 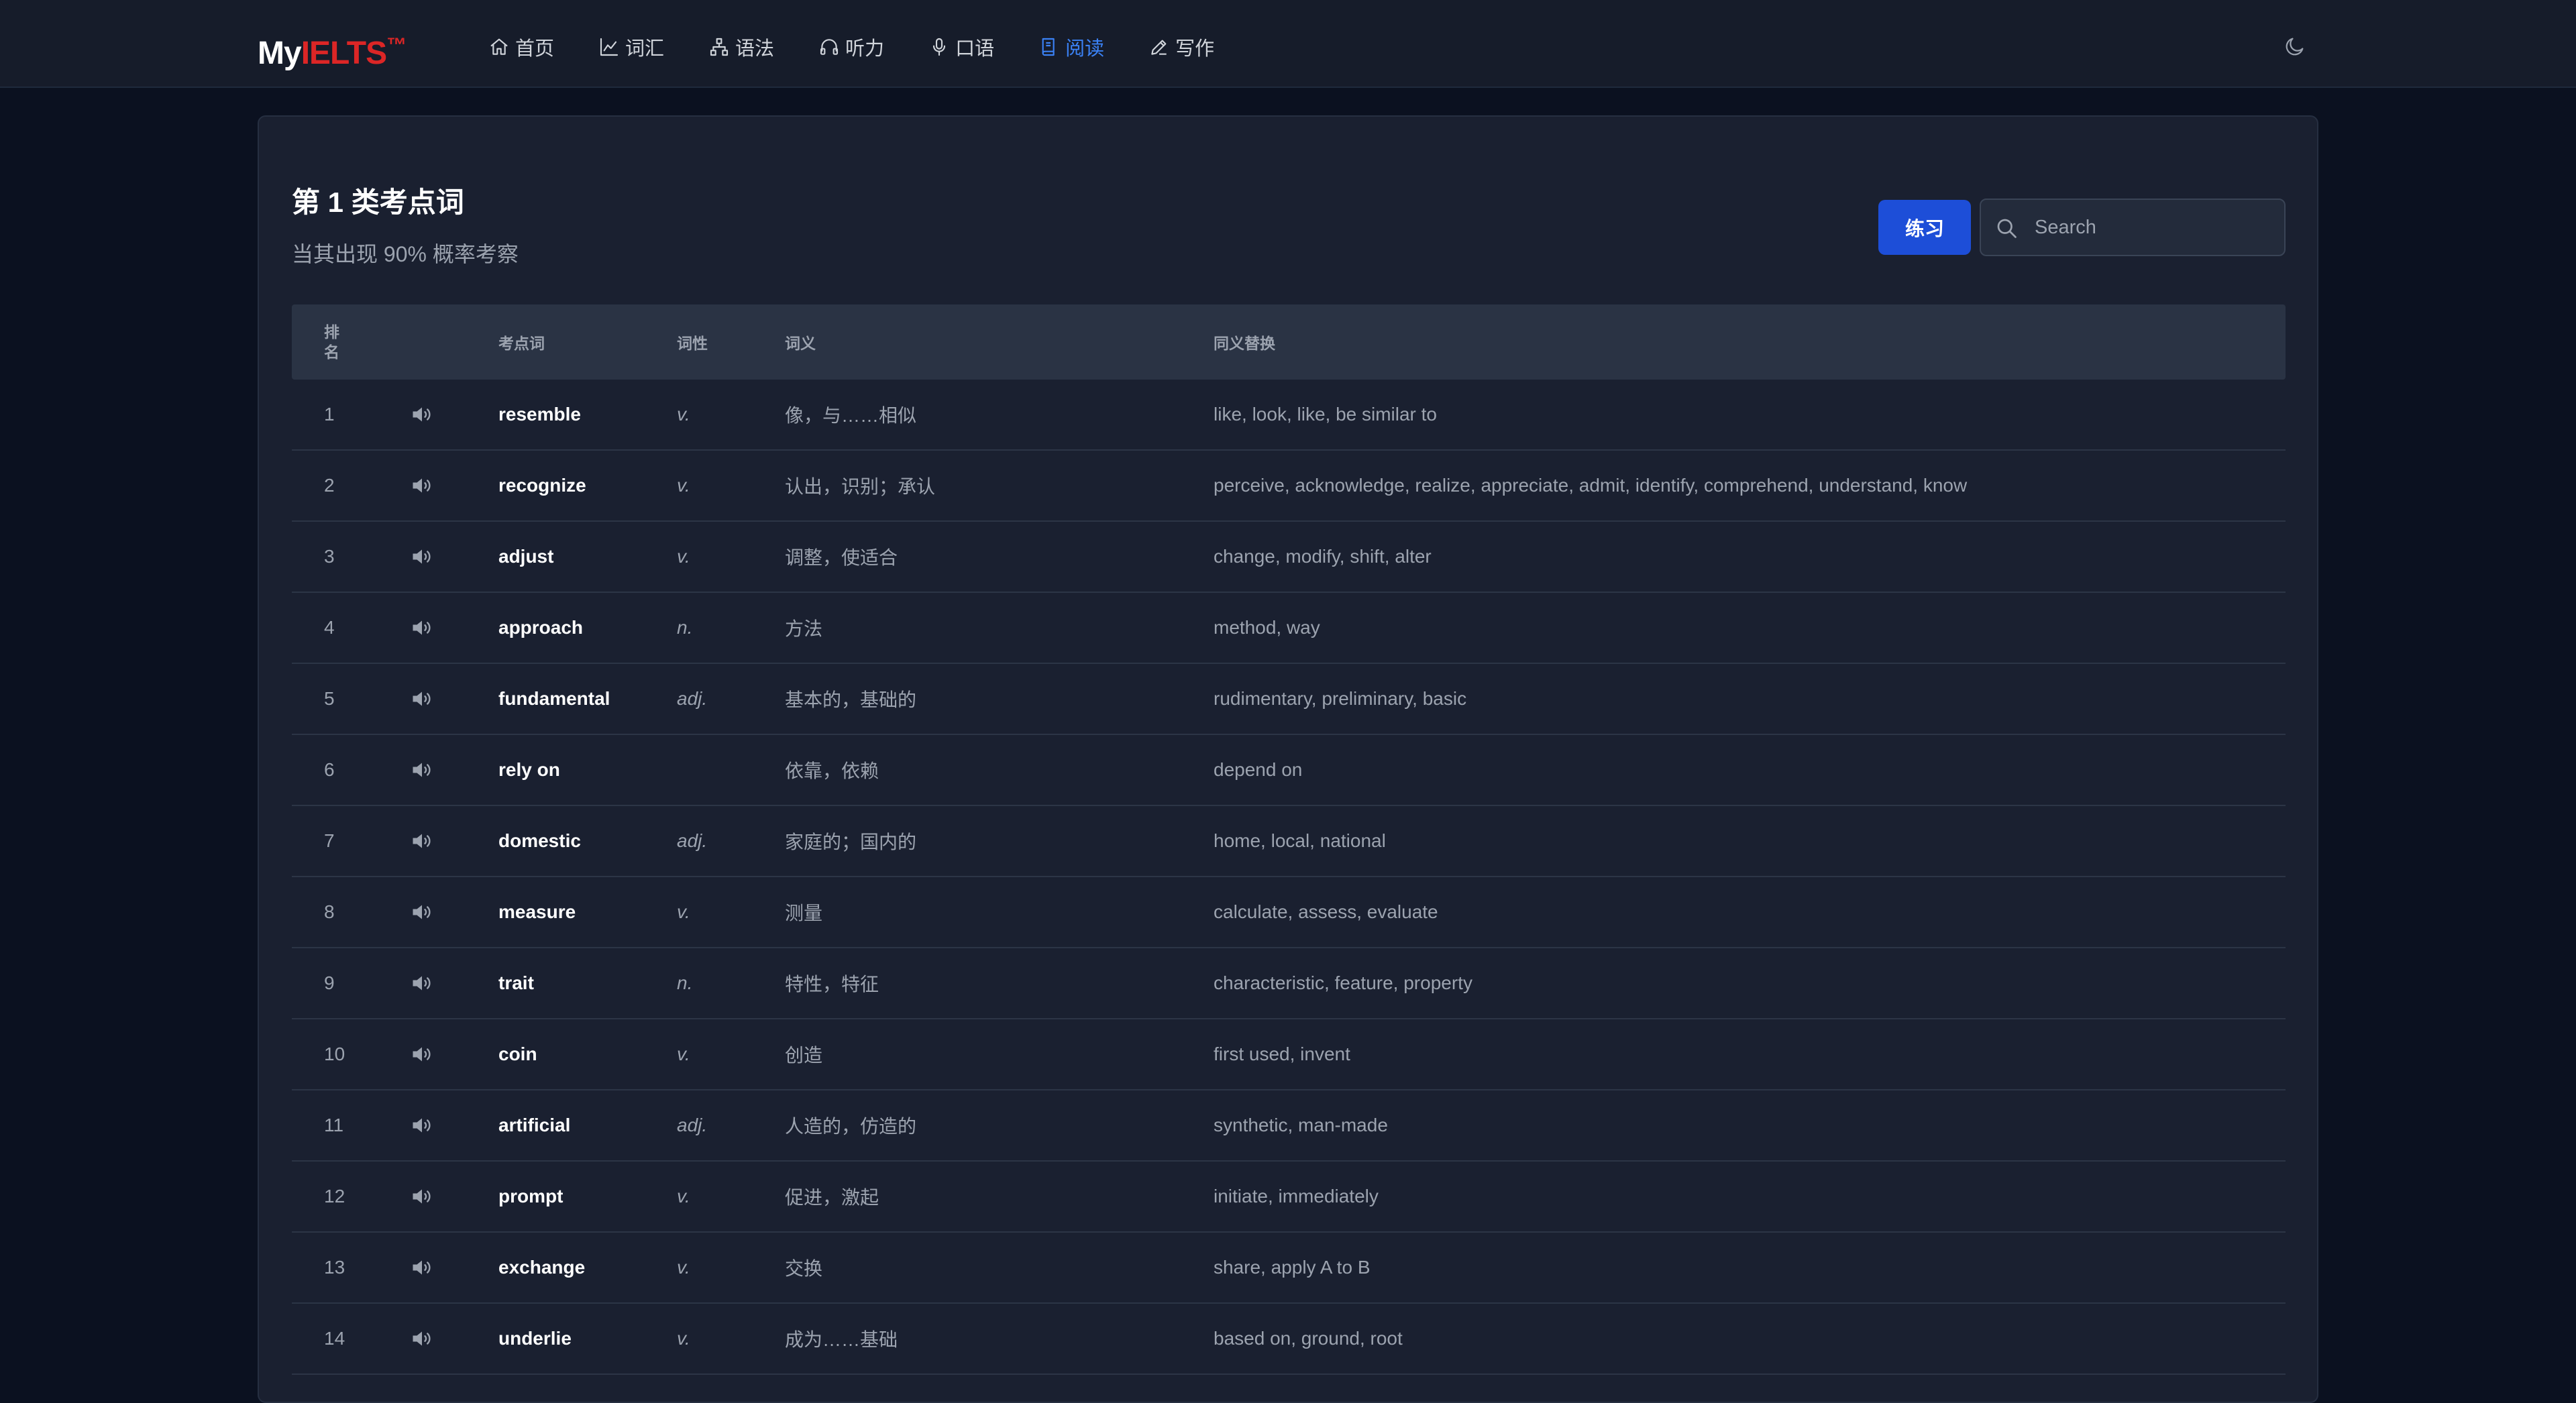 I want to click on table-row: 4 approach n. 方法 method, way, so click(x=1289, y=629).